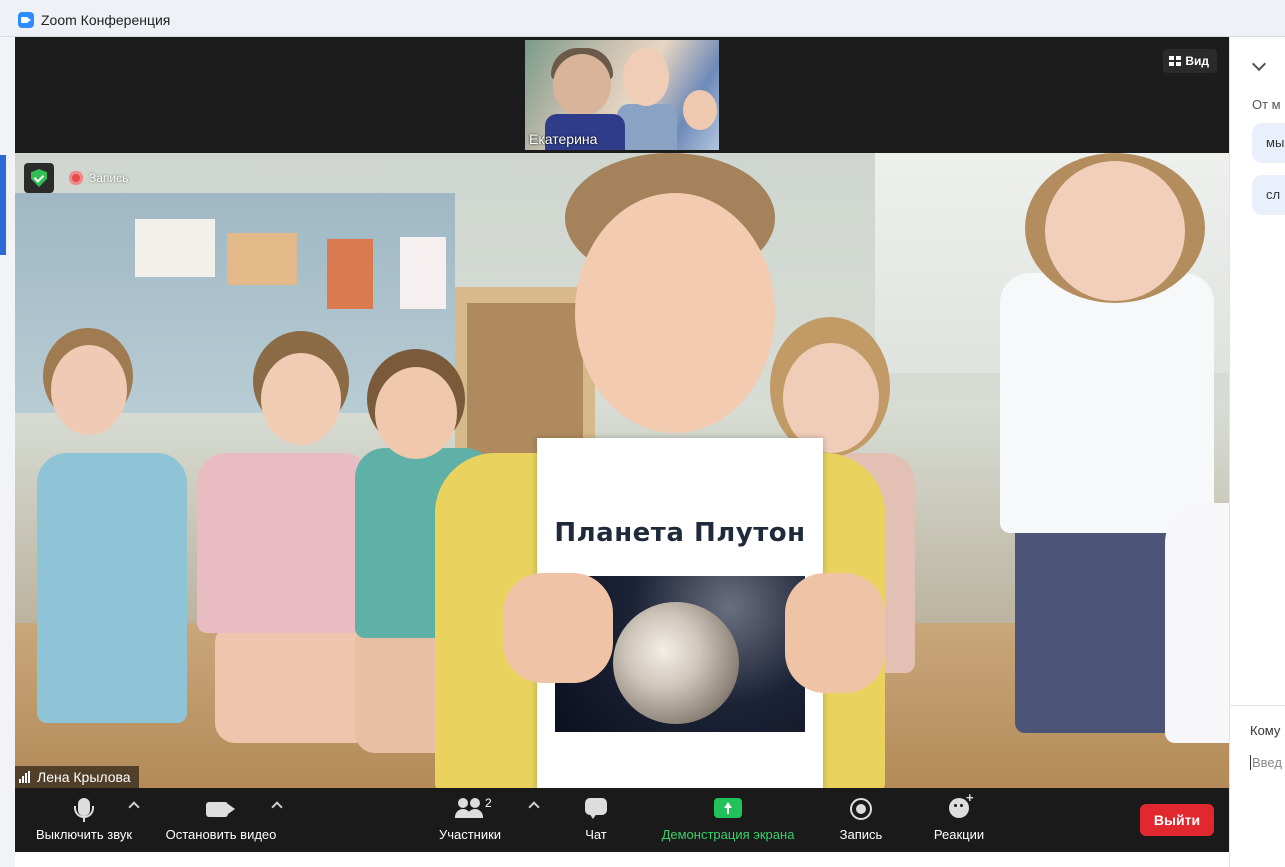 Image resolution: width=1285 pixels, height=867 pixels. What do you see at coordinates (1257, 452) in the screenshot?
I see `chat-panel: От м мы сл Кому Введ` at bounding box center [1257, 452].